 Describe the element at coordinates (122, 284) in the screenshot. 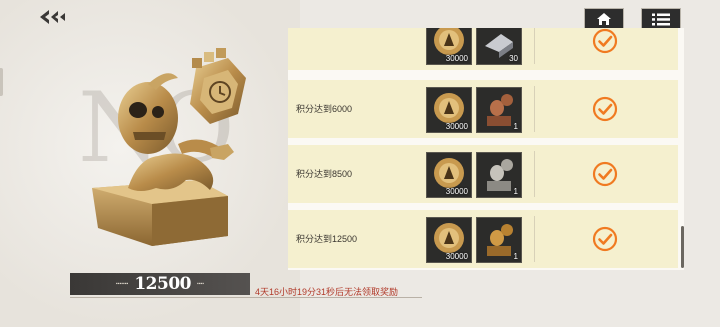

I see `score-caption-left: ▪▪▪▪▪▪▪` at that location.